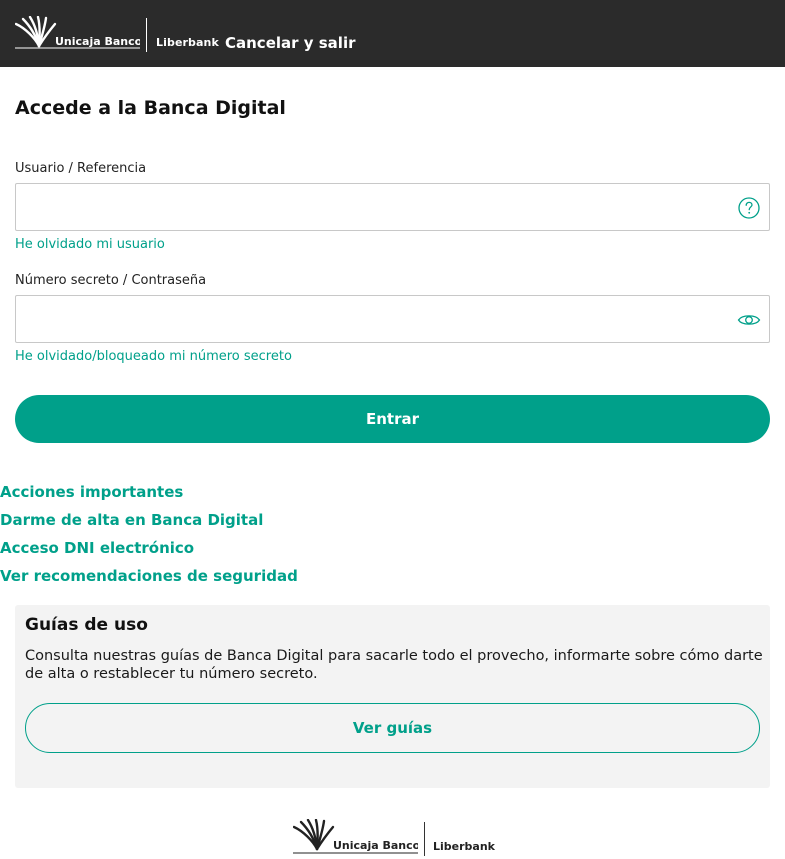 Image resolution: width=785 pixels, height=859 pixels. What do you see at coordinates (77, 34) in the screenshot?
I see `unicaja-banco-logo: Unicaja Banco` at bounding box center [77, 34].